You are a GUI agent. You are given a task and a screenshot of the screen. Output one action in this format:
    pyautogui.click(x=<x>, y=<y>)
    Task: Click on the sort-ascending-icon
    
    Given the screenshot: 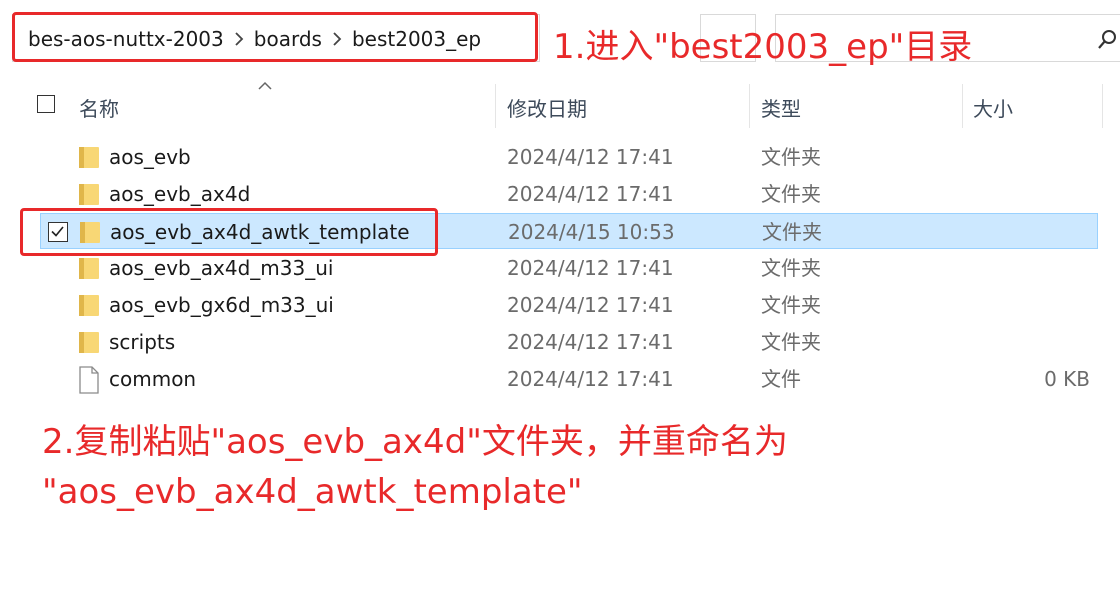 What is the action you would take?
    pyautogui.click(x=265, y=85)
    